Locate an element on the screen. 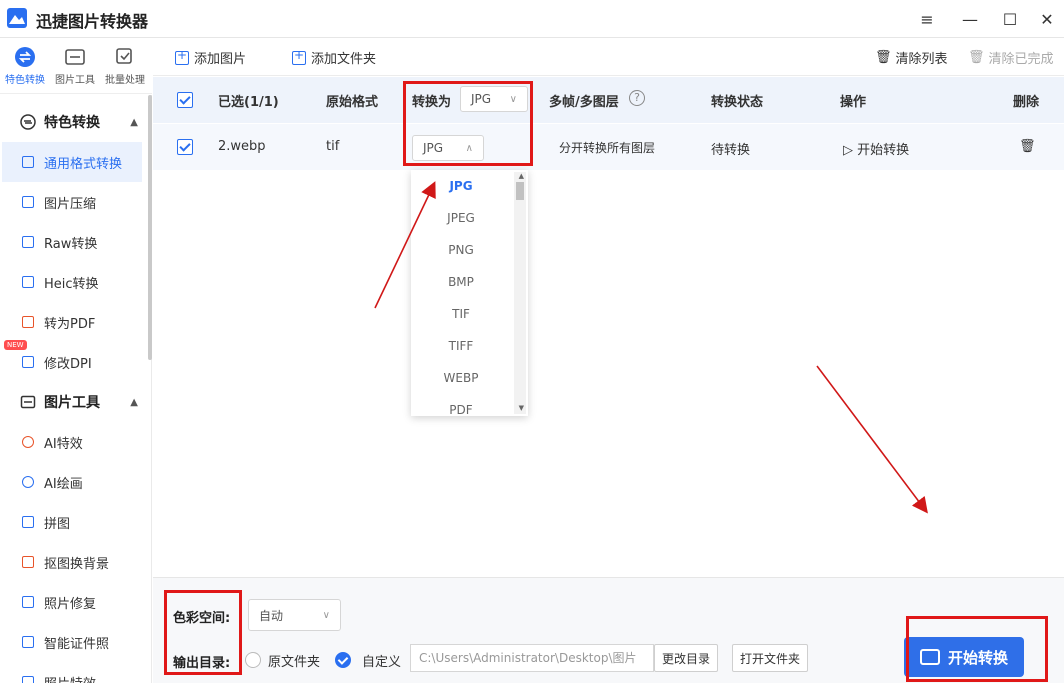 The width and height of the screenshot is (1064, 683). row-target-select: JPG ∧ is located at coordinates (448, 148).